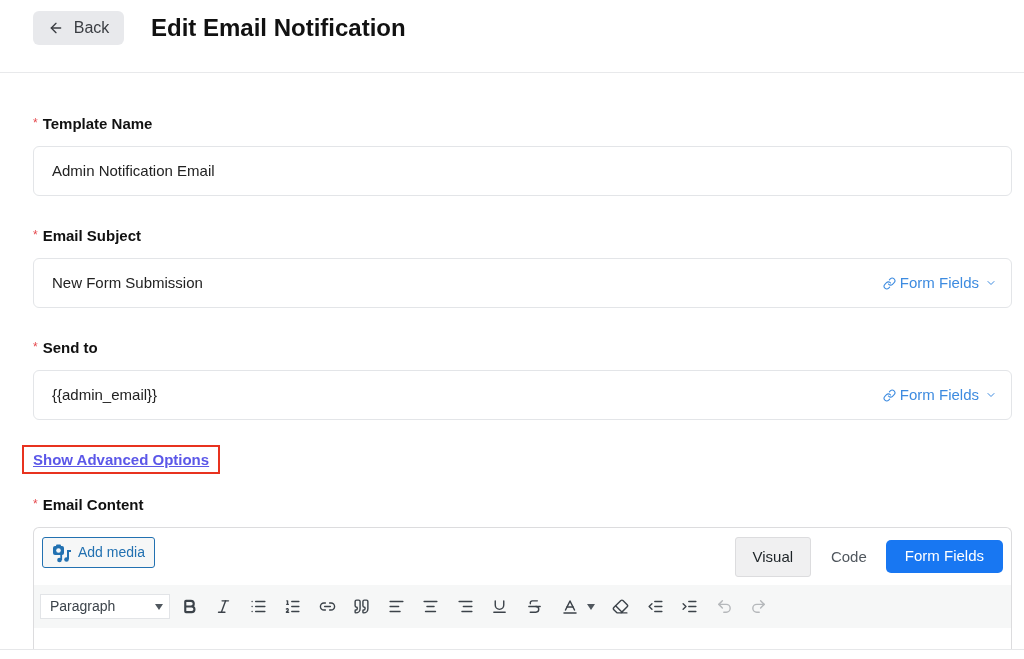 The width and height of the screenshot is (1024, 659). Describe the element at coordinates (431, 606) in the screenshot. I see `align-center-icon` at that location.